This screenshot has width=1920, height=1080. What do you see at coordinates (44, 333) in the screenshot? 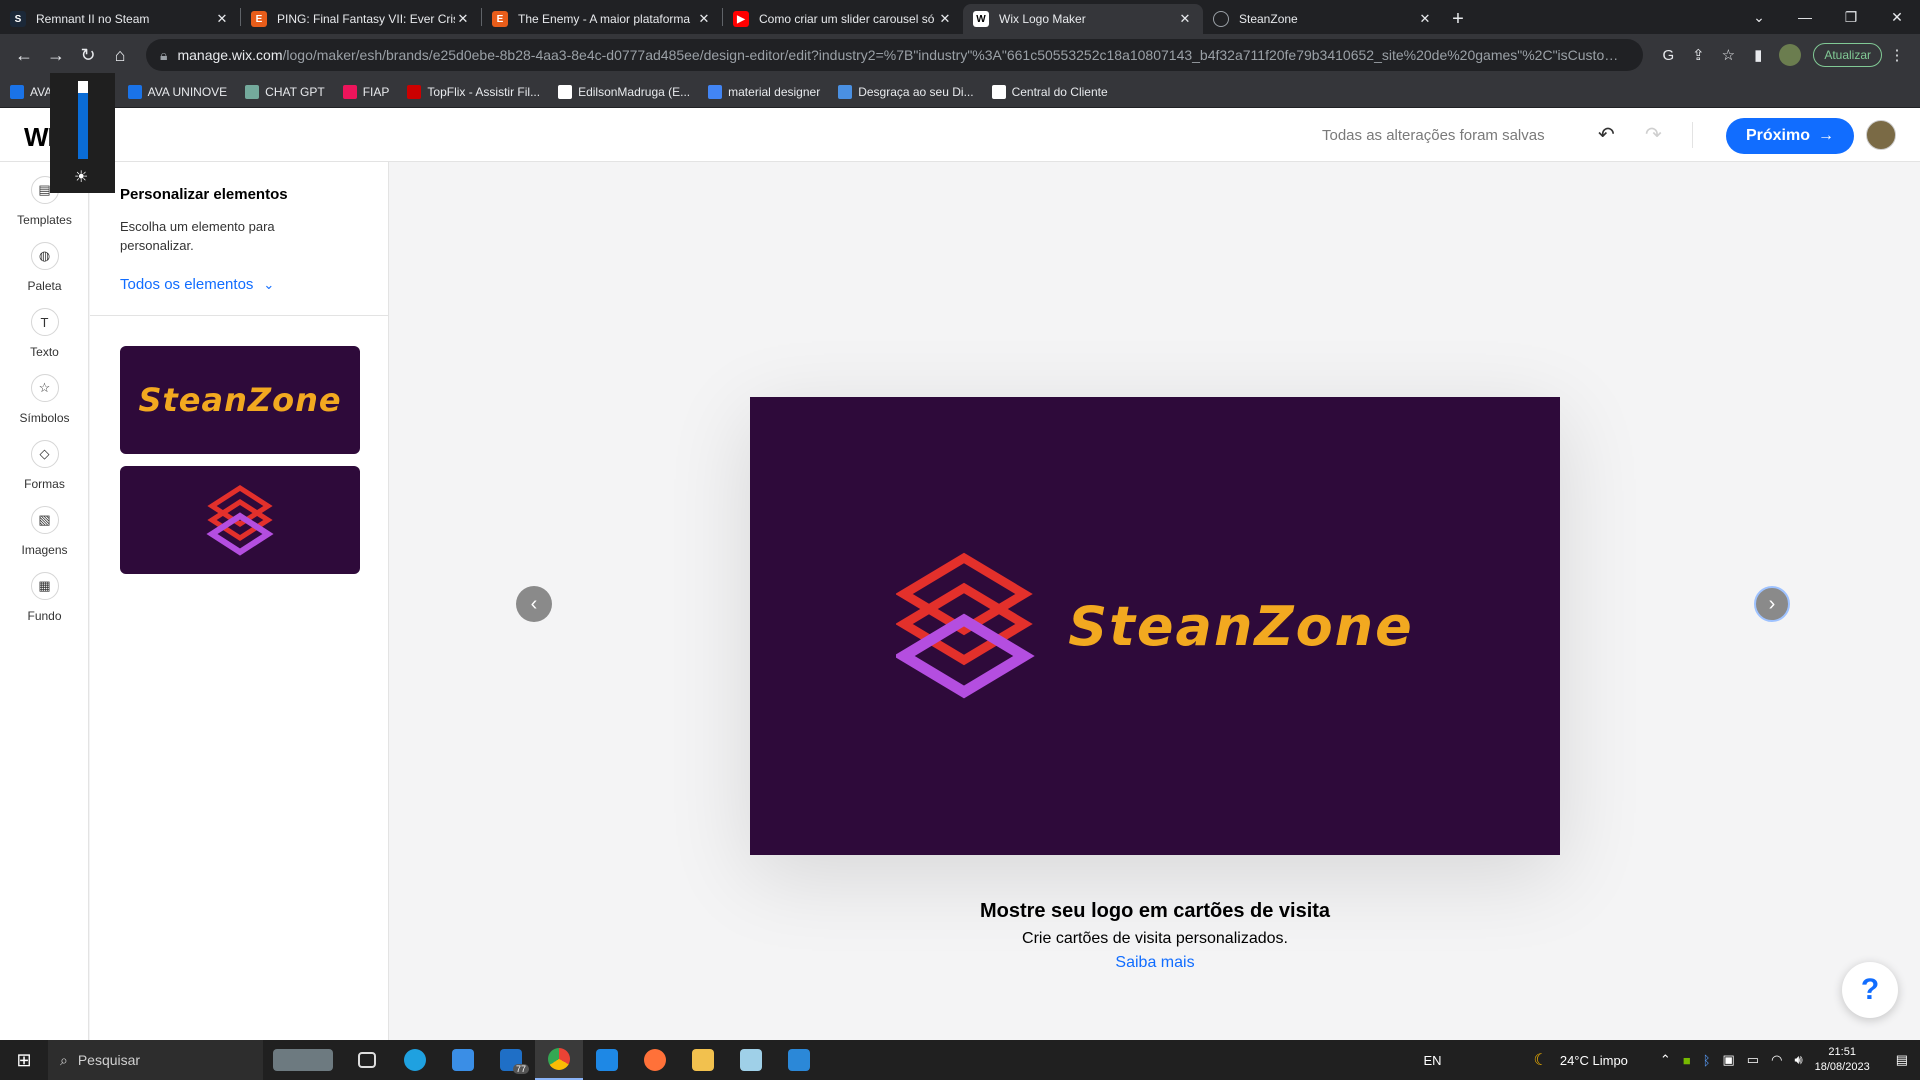
I see `rail-item-texto: T Texto` at bounding box center [44, 333].